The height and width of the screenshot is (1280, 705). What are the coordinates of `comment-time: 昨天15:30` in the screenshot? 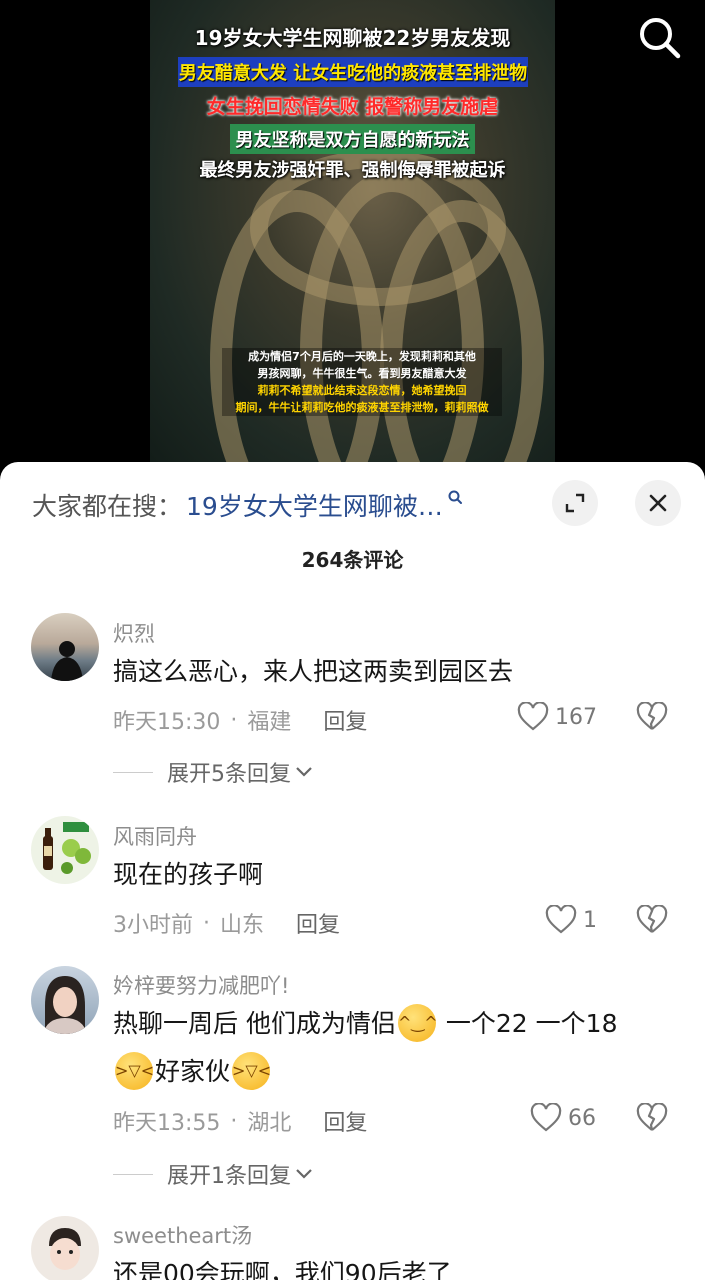 It's located at (167, 722).